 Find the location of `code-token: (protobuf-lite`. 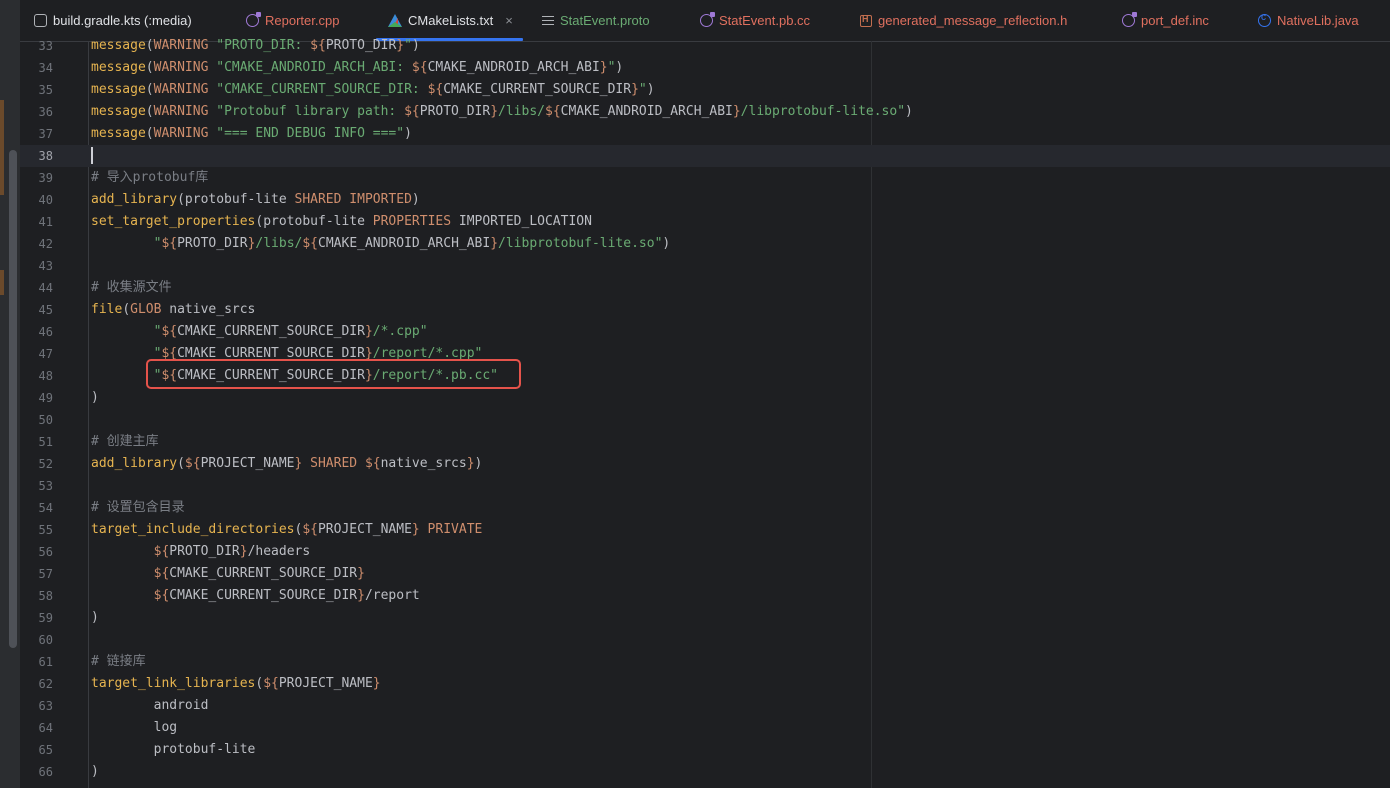

code-token: (protobuf-lite is located at coordinates (314, 221).